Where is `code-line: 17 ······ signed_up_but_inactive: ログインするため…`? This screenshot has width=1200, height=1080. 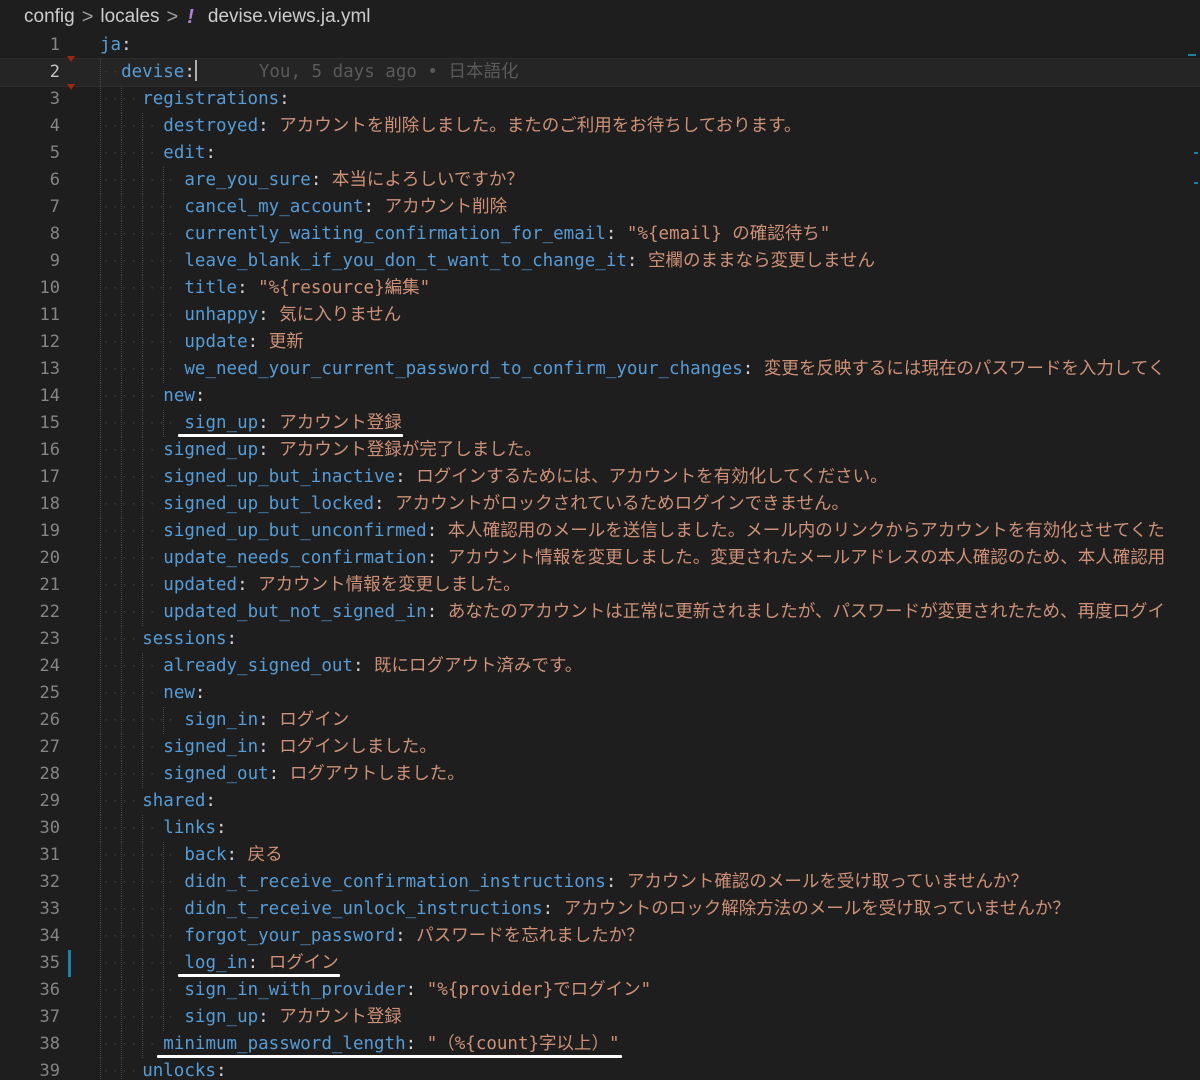
code-line: 17 ······ signed_up_but_inactive: ログインするため… is located at coordinates (600, 477).